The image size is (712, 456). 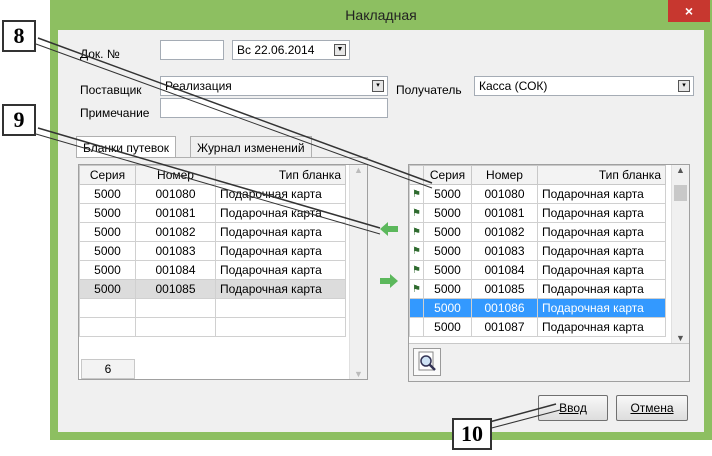 I want to click on callout-8: 8, so click(x=19, y=36).